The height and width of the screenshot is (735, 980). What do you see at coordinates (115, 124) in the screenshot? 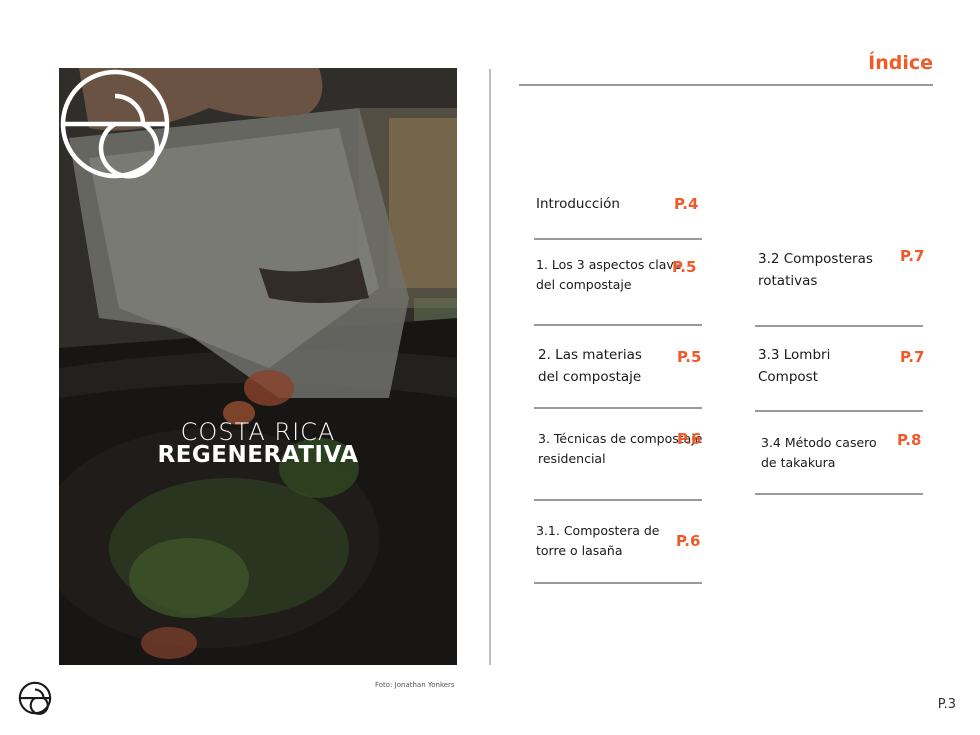
I see `regenerativa-logo-icon` at bounding box center [115, 124].